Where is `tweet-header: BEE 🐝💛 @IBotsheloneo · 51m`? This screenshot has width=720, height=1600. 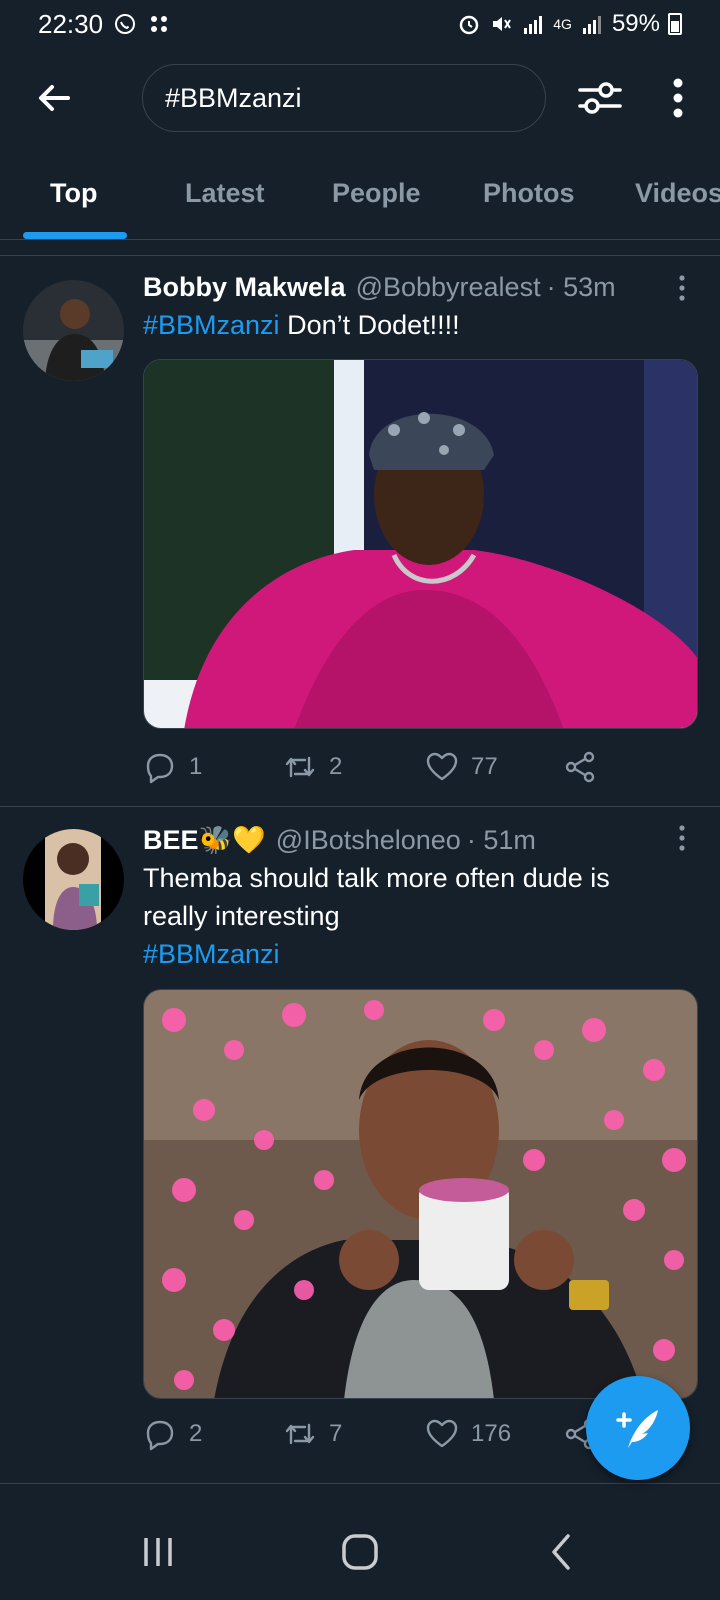 tweet-header: BEE 🐝💛 @IBotsheloneo · 51m is located at coordinates (339, 840).